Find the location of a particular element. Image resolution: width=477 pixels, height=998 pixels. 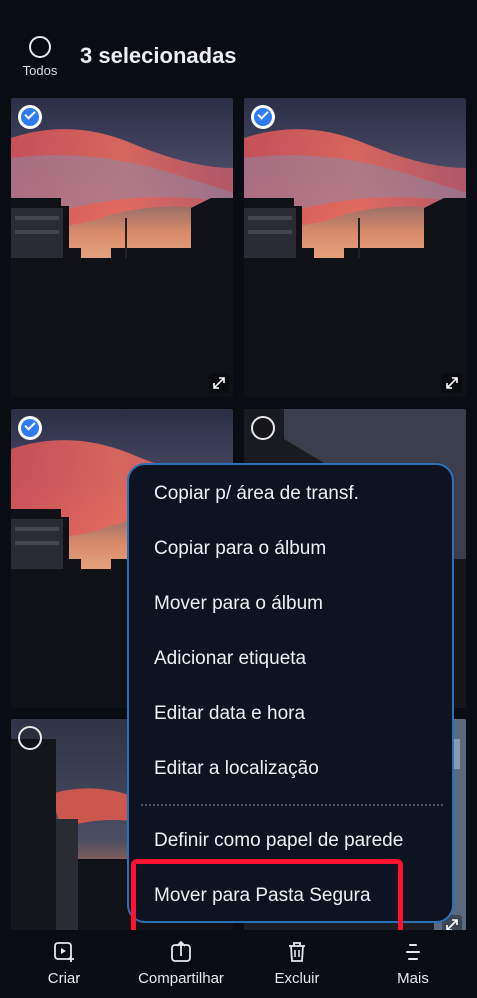

more-button: Mais is located at coordinates (413, 963).